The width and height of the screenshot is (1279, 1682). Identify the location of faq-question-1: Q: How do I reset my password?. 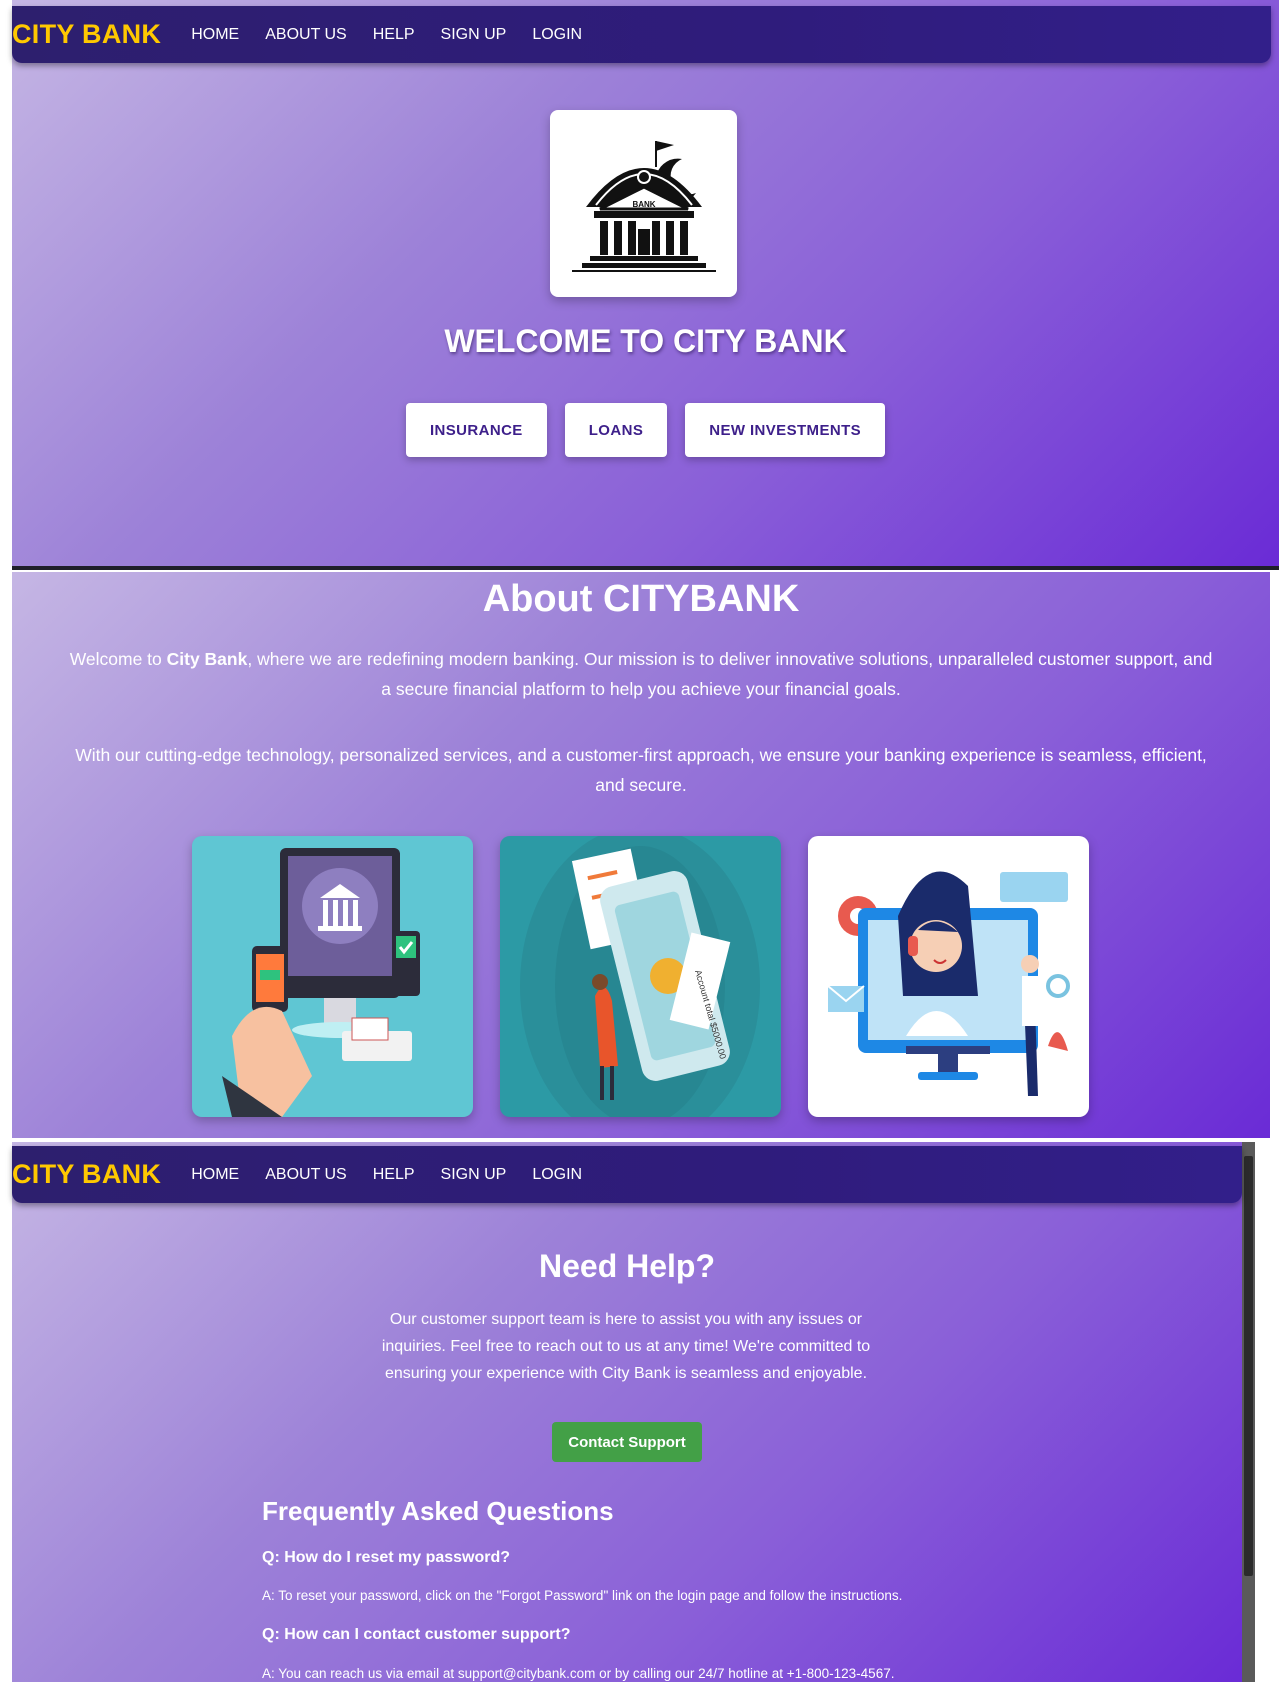
(386, 1557).